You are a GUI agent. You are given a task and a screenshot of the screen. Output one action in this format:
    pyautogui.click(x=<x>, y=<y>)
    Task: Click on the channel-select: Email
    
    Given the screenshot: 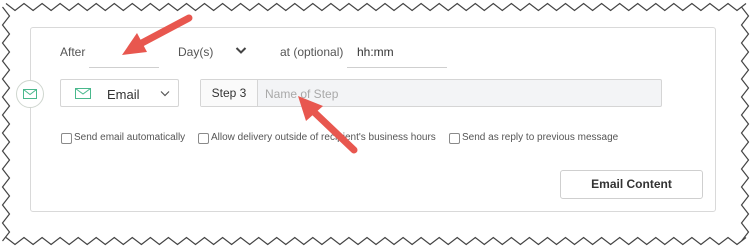 What is the action you would take?
    pyautogui.click(x=119, y=93)
    